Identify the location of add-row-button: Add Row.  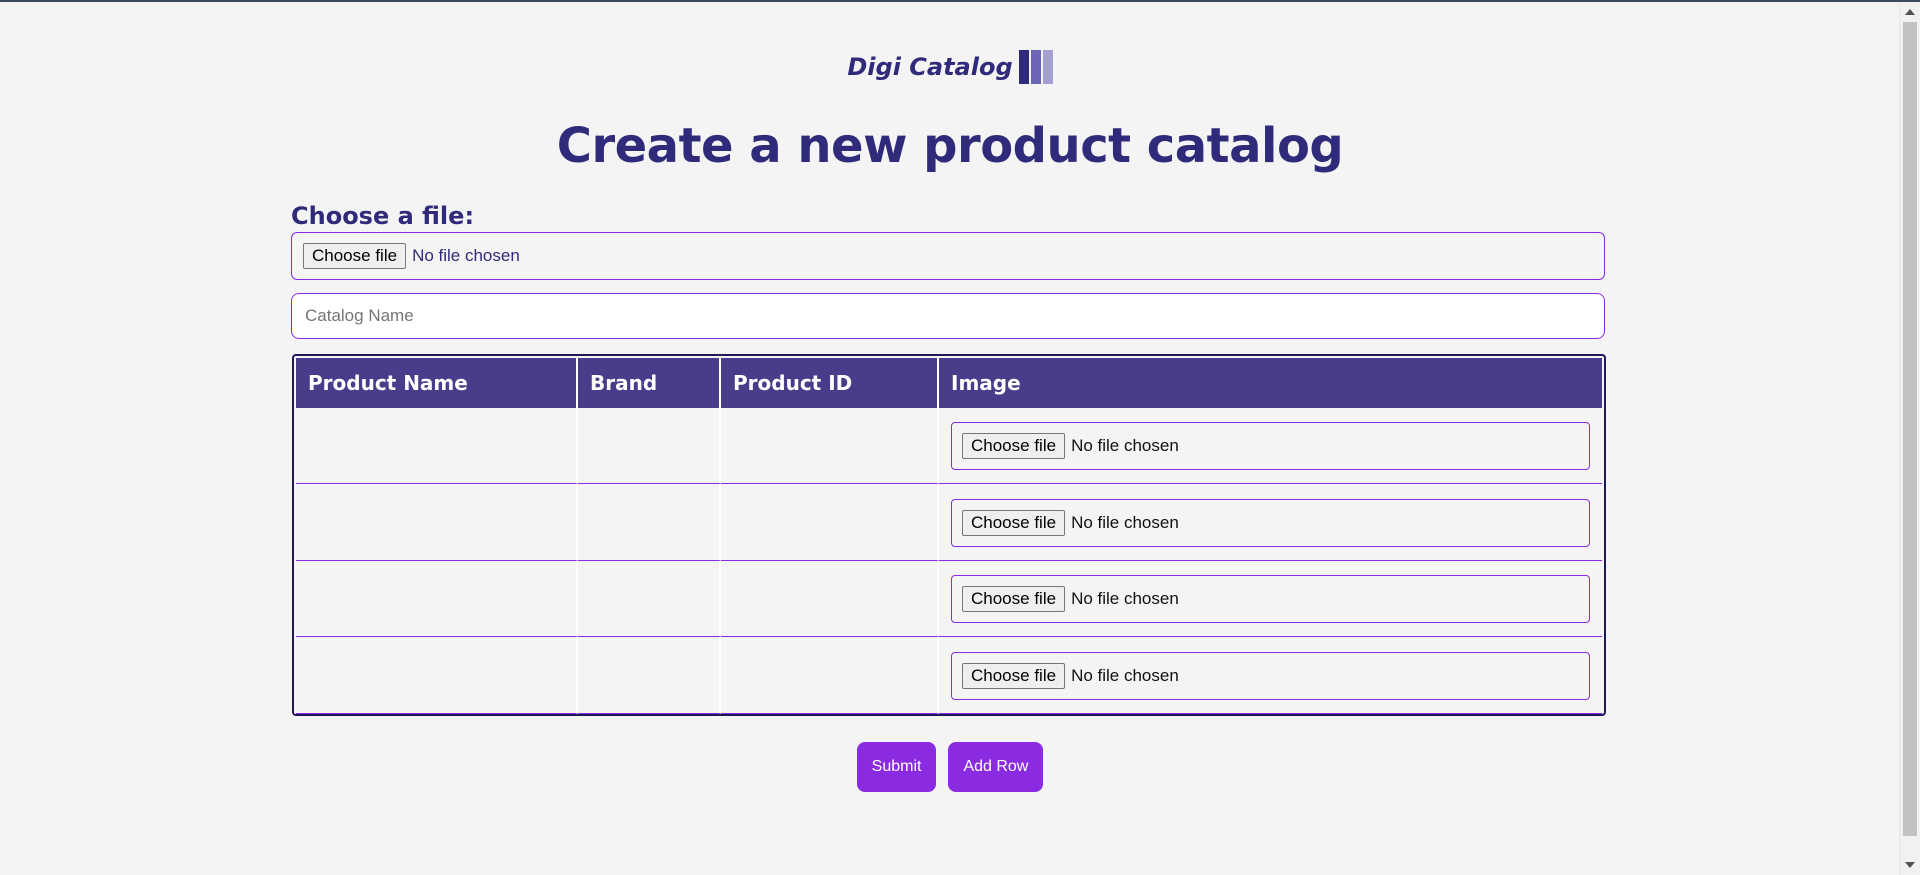
(996, 767).